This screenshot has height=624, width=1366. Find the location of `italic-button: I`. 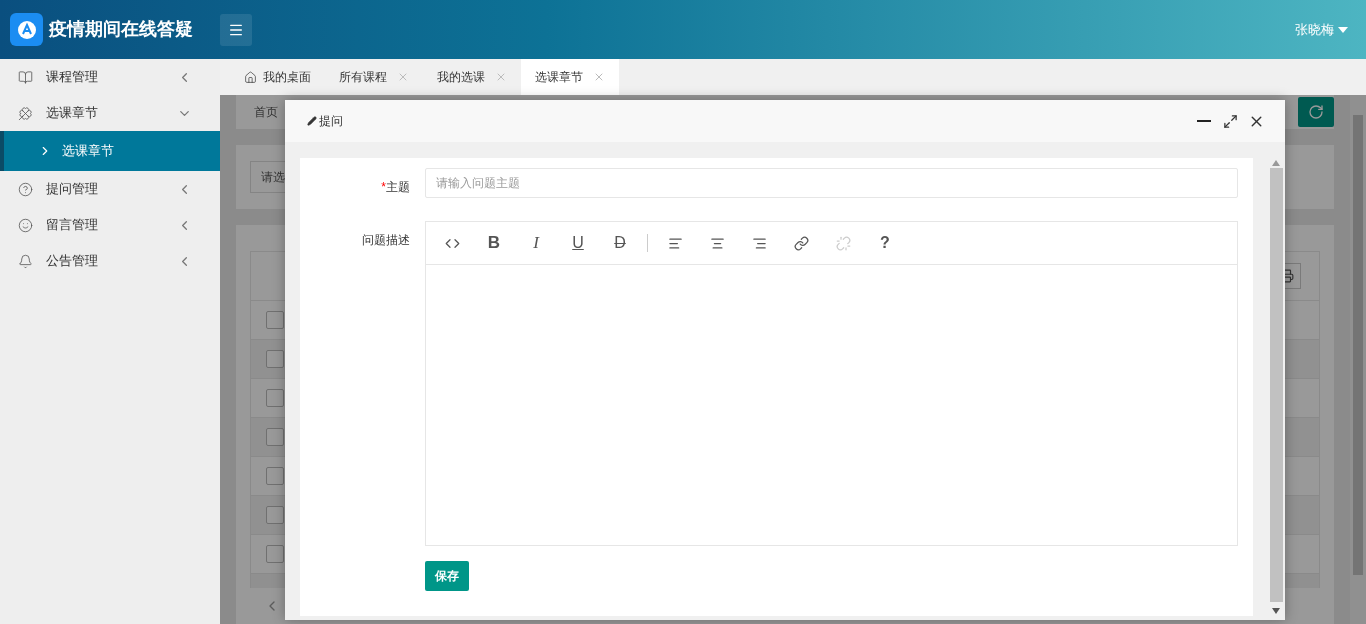

italic-button: I is located at coordinates (536, 243).